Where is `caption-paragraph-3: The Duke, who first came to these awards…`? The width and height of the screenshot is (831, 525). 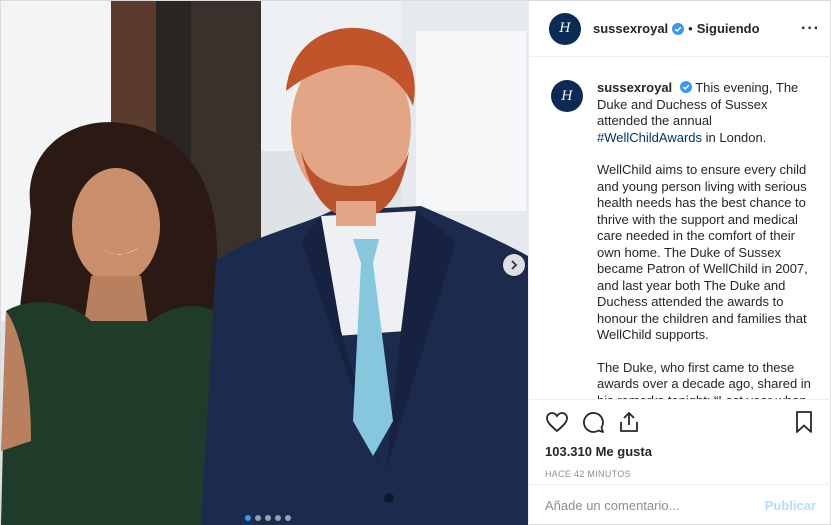
caption-paragraph-3: The Duke, who first came to these awards… is located at coordinates (704, 379).